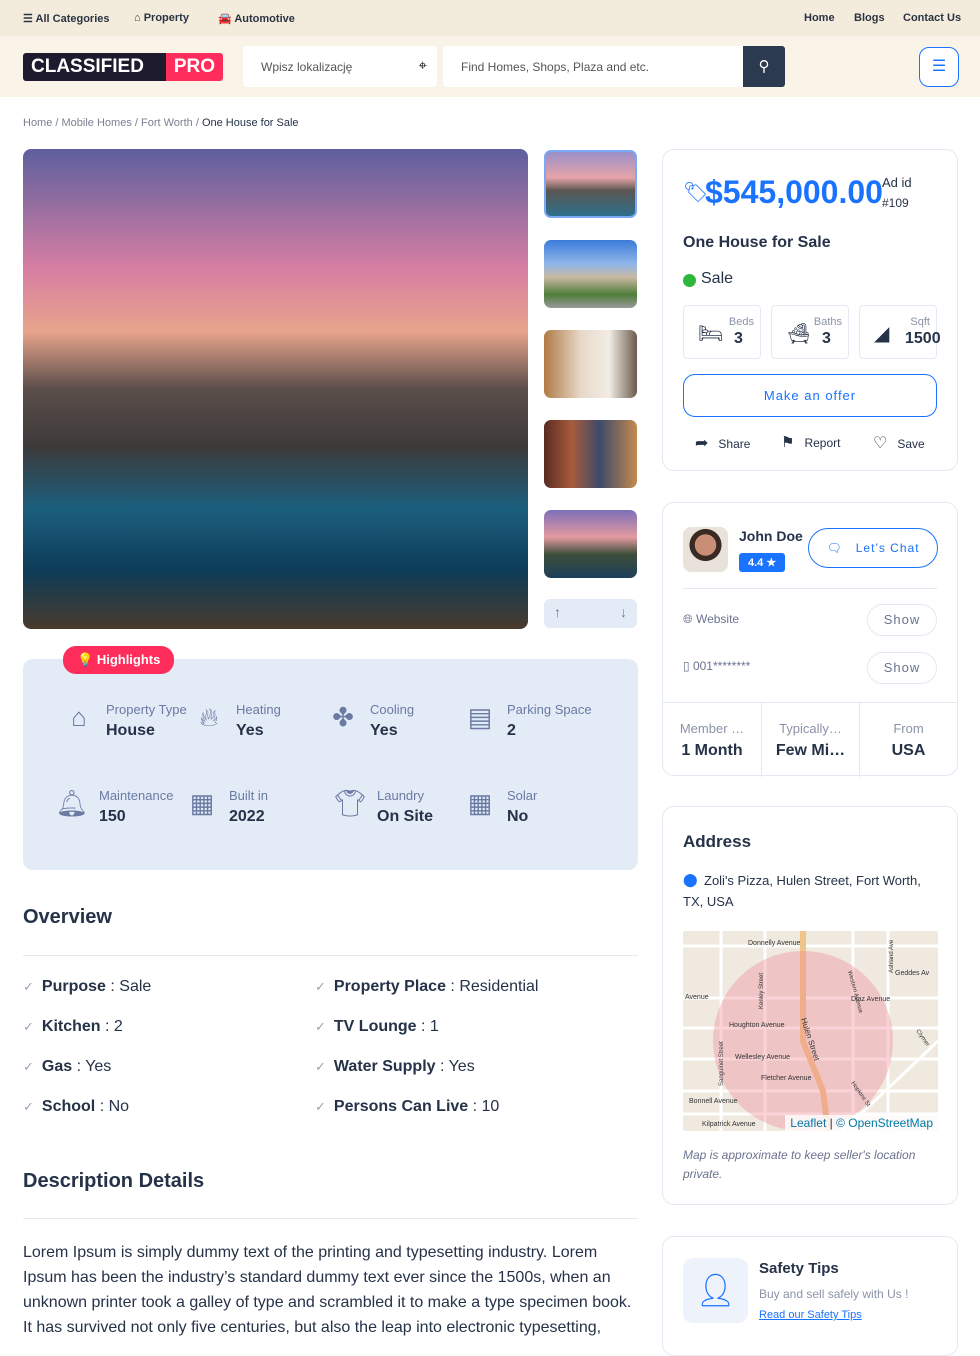 The width and height of the screenshot is (980, 1356). Describe the element at coordinates (722, 443) in the screenshot. I see `share-button: ➦ Share` at that location.